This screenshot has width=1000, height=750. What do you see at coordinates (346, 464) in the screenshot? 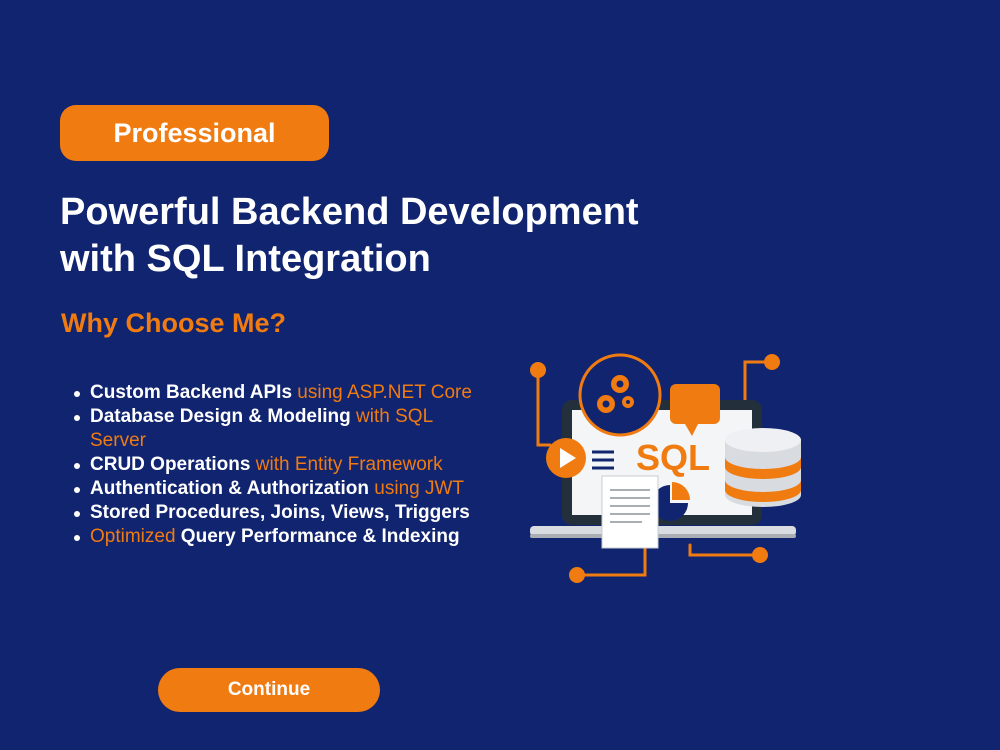
I see `feature-detail: with Entity Framework` at bounding box center [346, 464].